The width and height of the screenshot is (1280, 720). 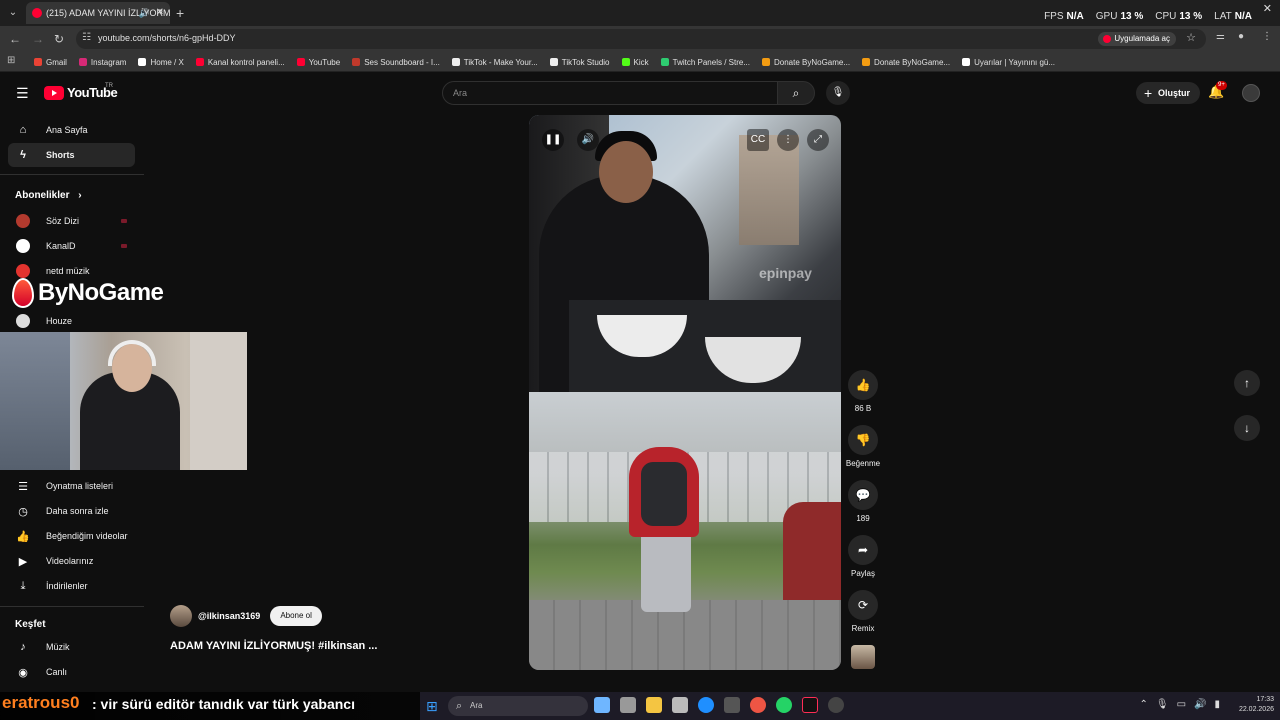 I want to click on tray-chevron-icon: ⌃, so click(x=1143, y=704).